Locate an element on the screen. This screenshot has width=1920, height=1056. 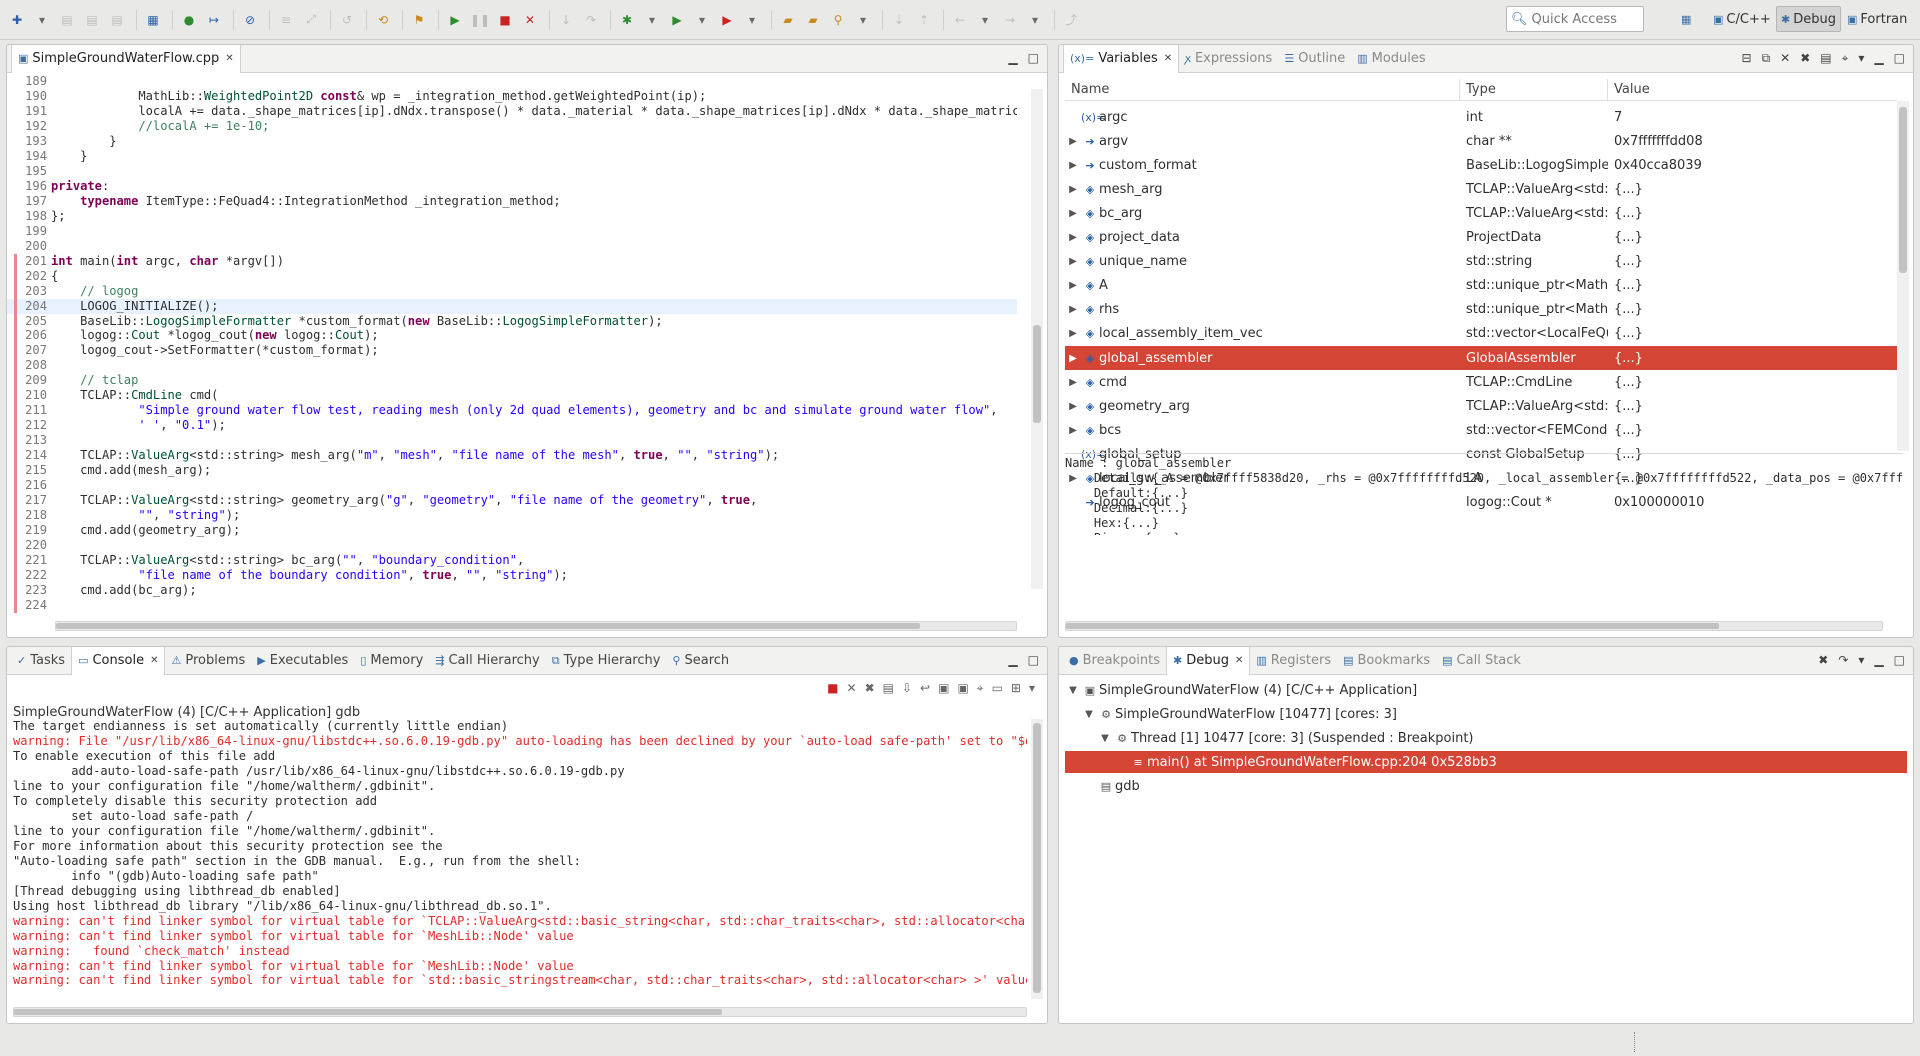
code-line: 212 ' ', "0.1"); is located at coordinates (512, 426).